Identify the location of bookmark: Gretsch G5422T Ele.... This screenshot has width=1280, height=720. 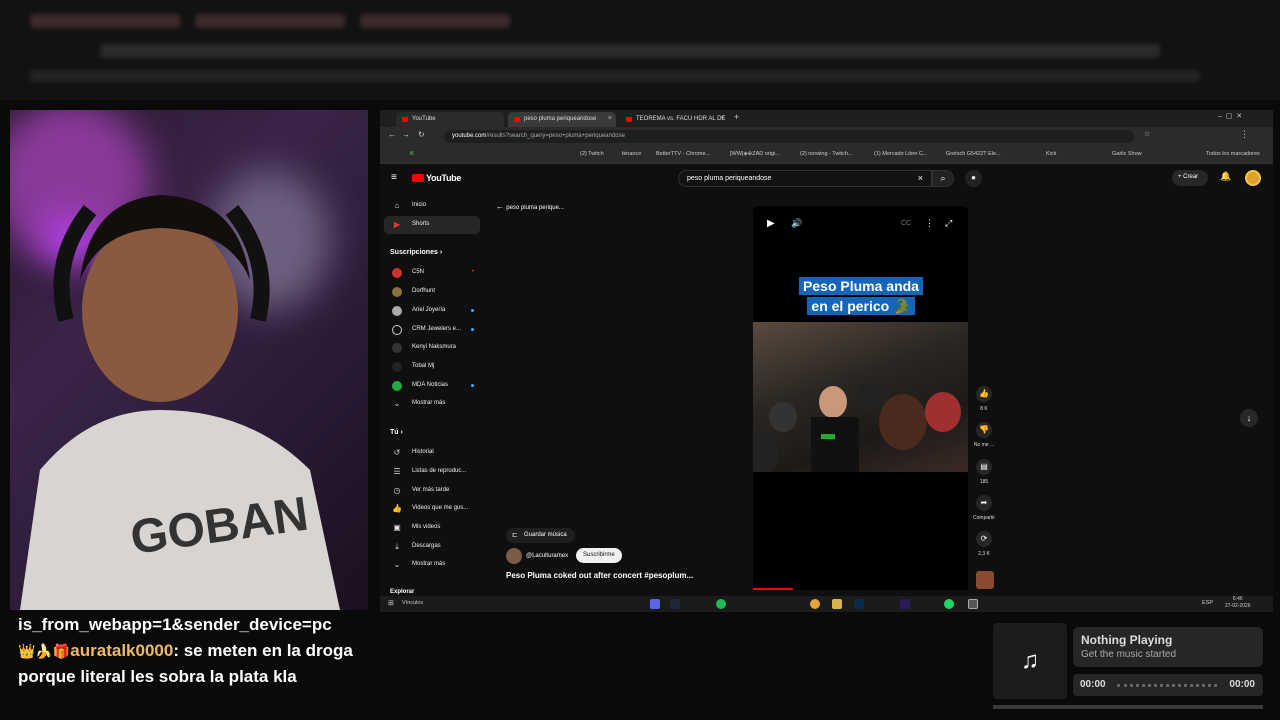
(973, 154).